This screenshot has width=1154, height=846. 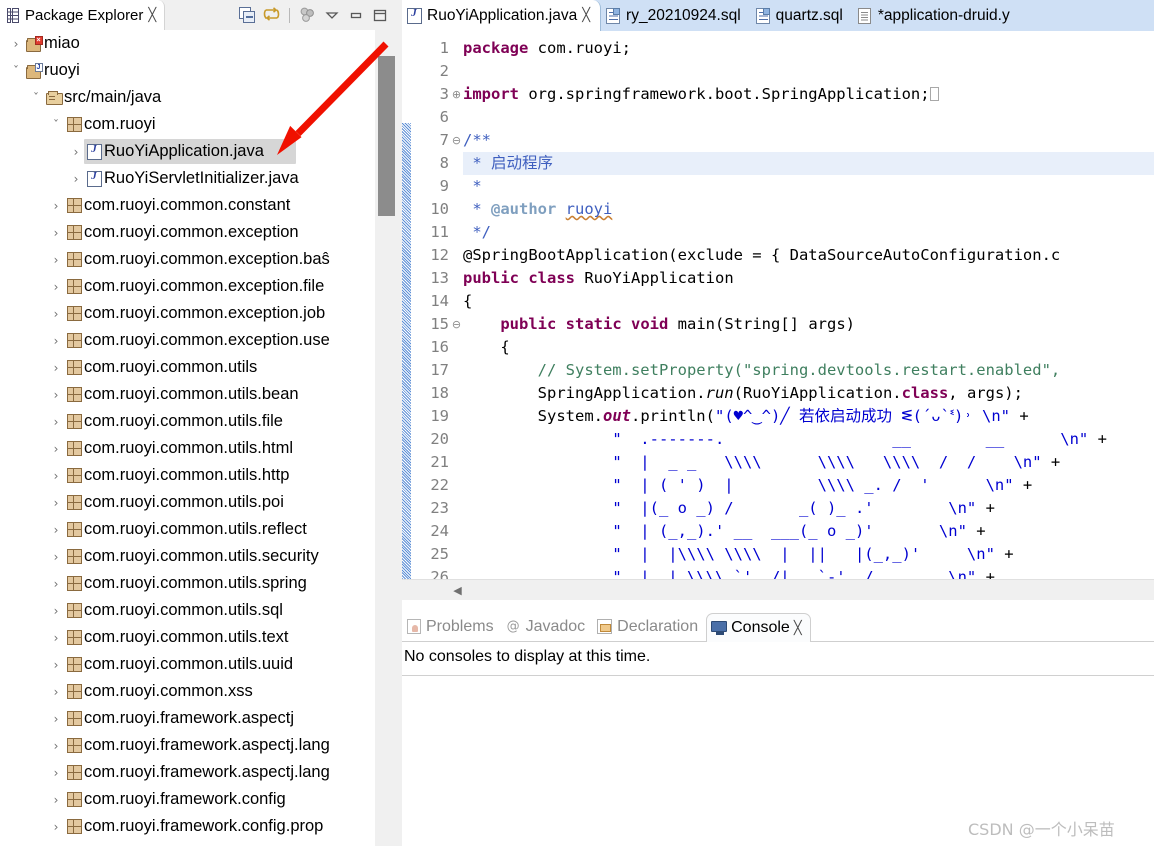 I want to click on code-line: " .-------. __ __ \n" +, so click(x=785, y=439).